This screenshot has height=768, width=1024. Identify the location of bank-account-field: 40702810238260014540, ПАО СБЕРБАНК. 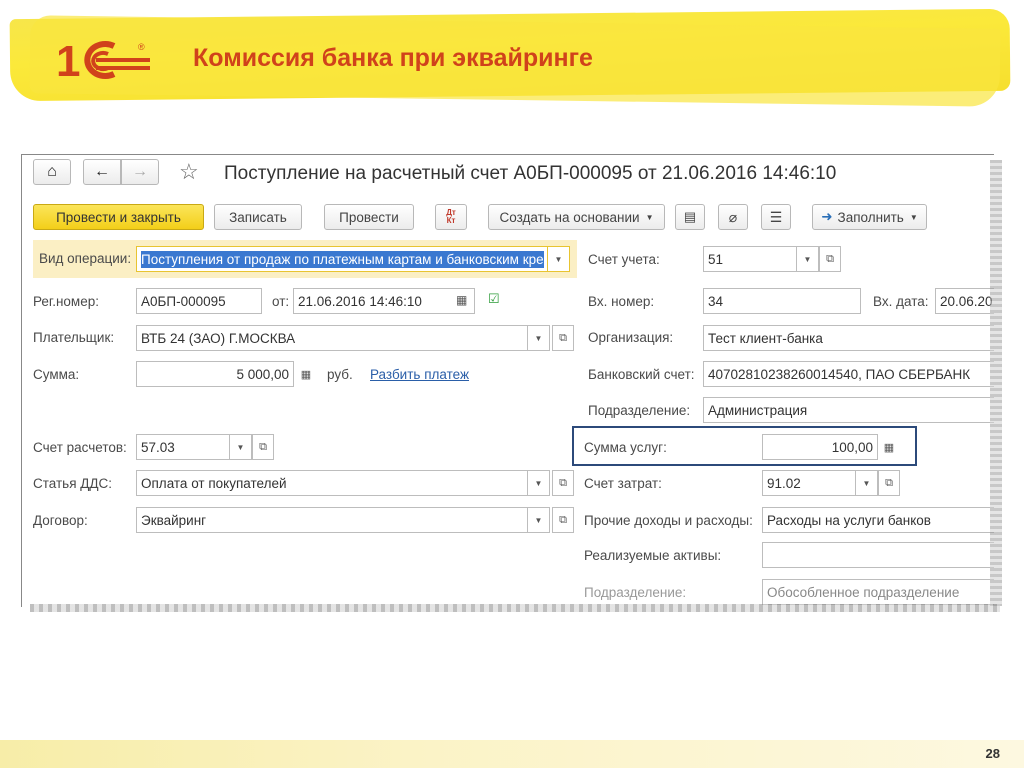
(848, 374).